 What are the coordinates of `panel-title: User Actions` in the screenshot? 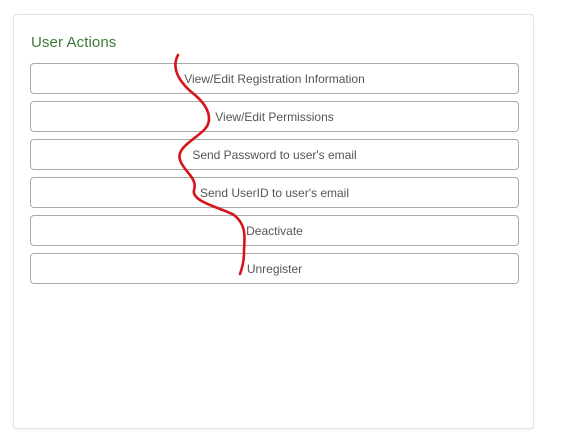 It's located at (74, 42).